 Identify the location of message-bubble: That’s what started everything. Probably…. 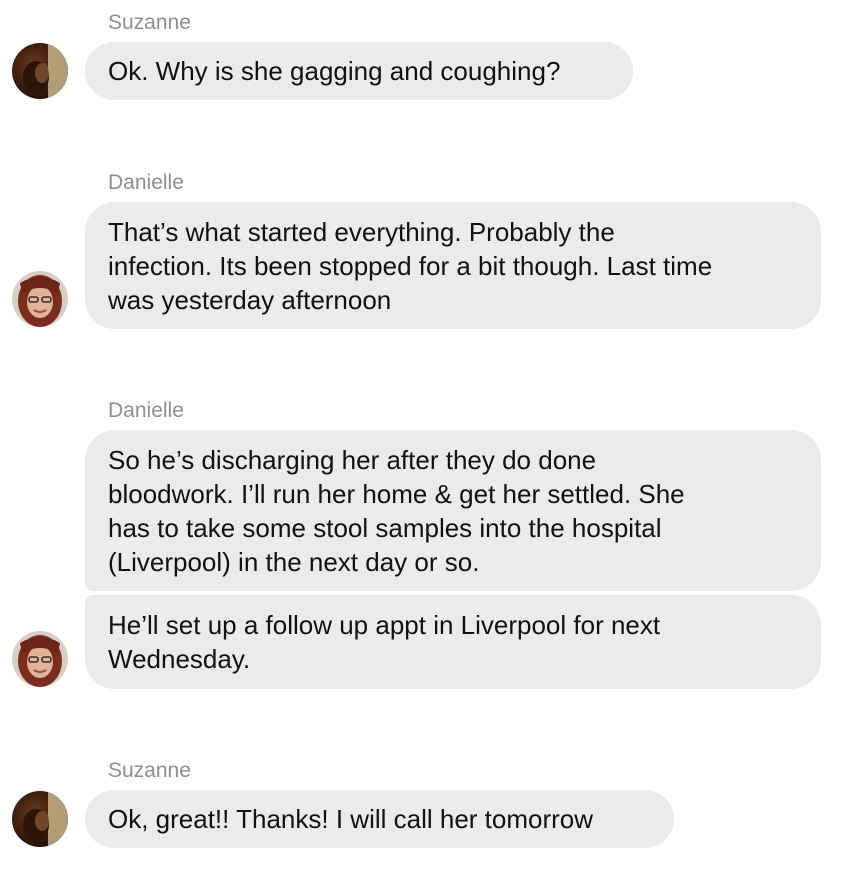
(453, 265).